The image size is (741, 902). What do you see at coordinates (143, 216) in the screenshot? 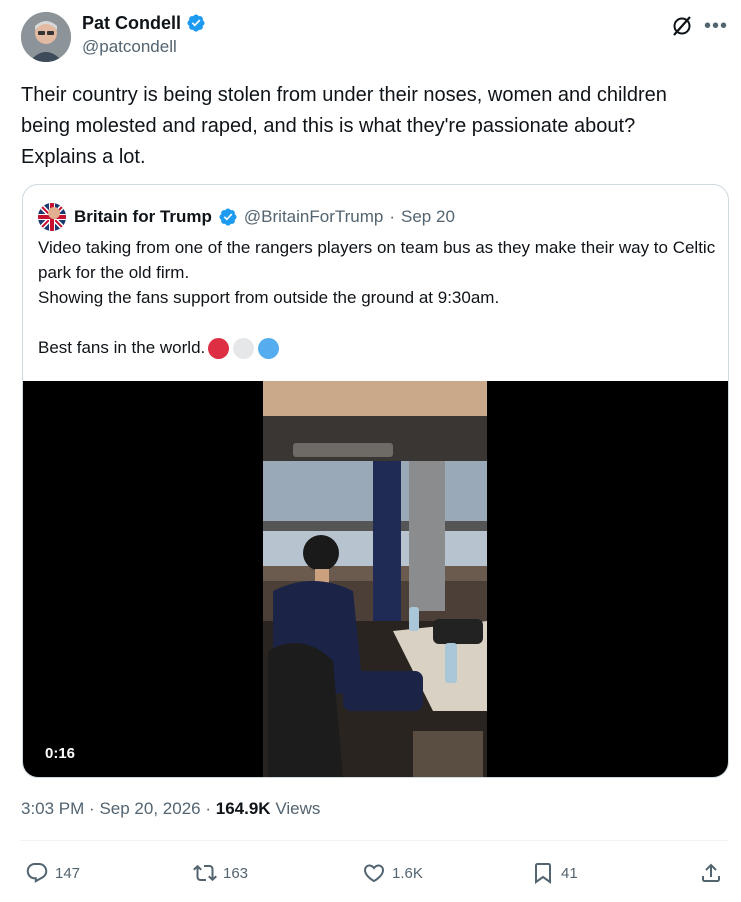
I see `quoted-author-name: Britain for Trump` at bounding box center [143, 216].